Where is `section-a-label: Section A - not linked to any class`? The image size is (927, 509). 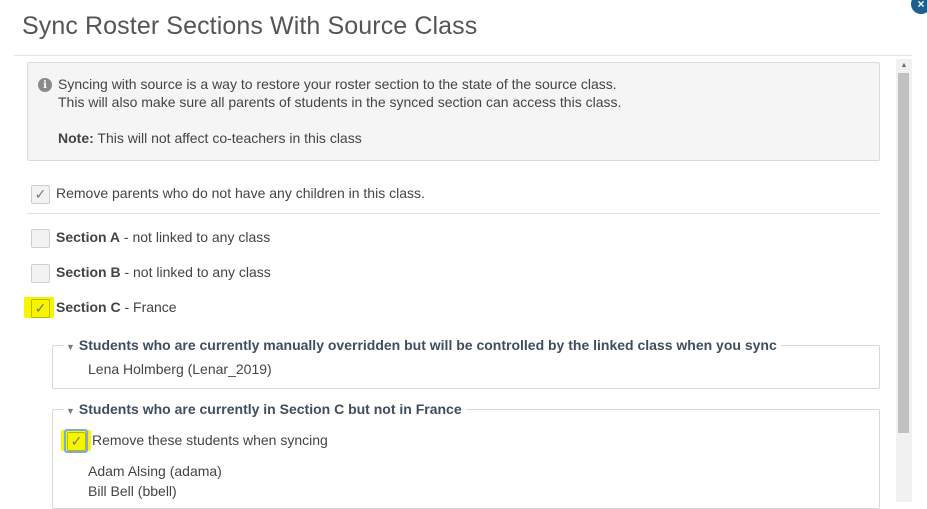 section-a-label: Section A - not linked to any class is located at coordinates (163, 237).